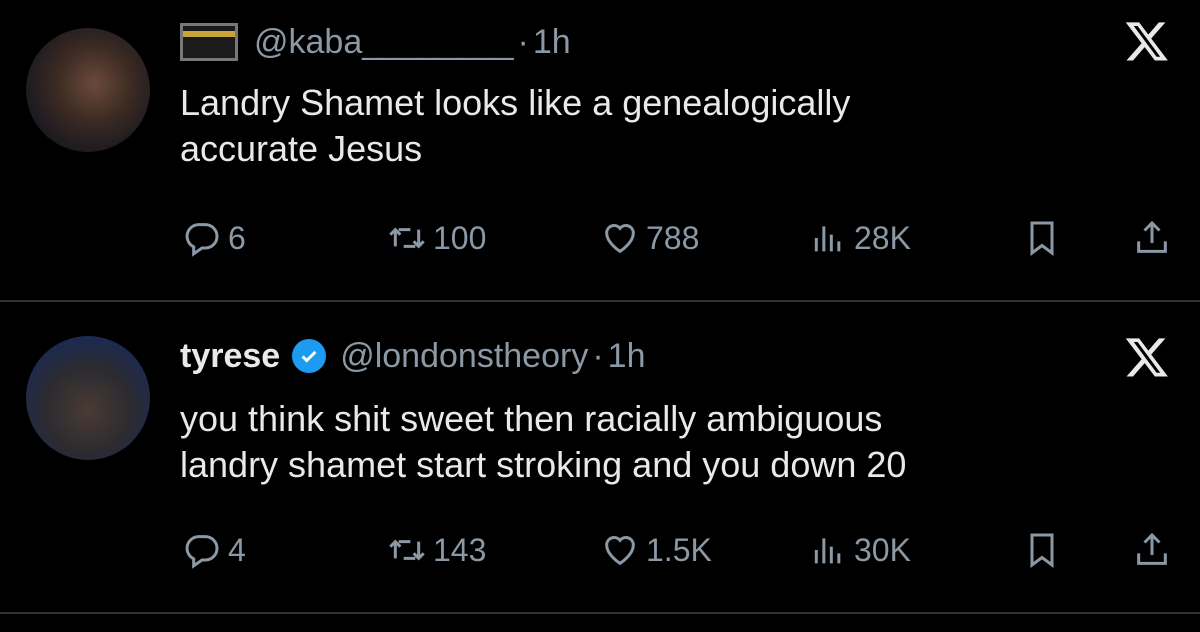 This screenshot has width=1200, height=632. I want to click on reply-button: 4, so click(214, 550).